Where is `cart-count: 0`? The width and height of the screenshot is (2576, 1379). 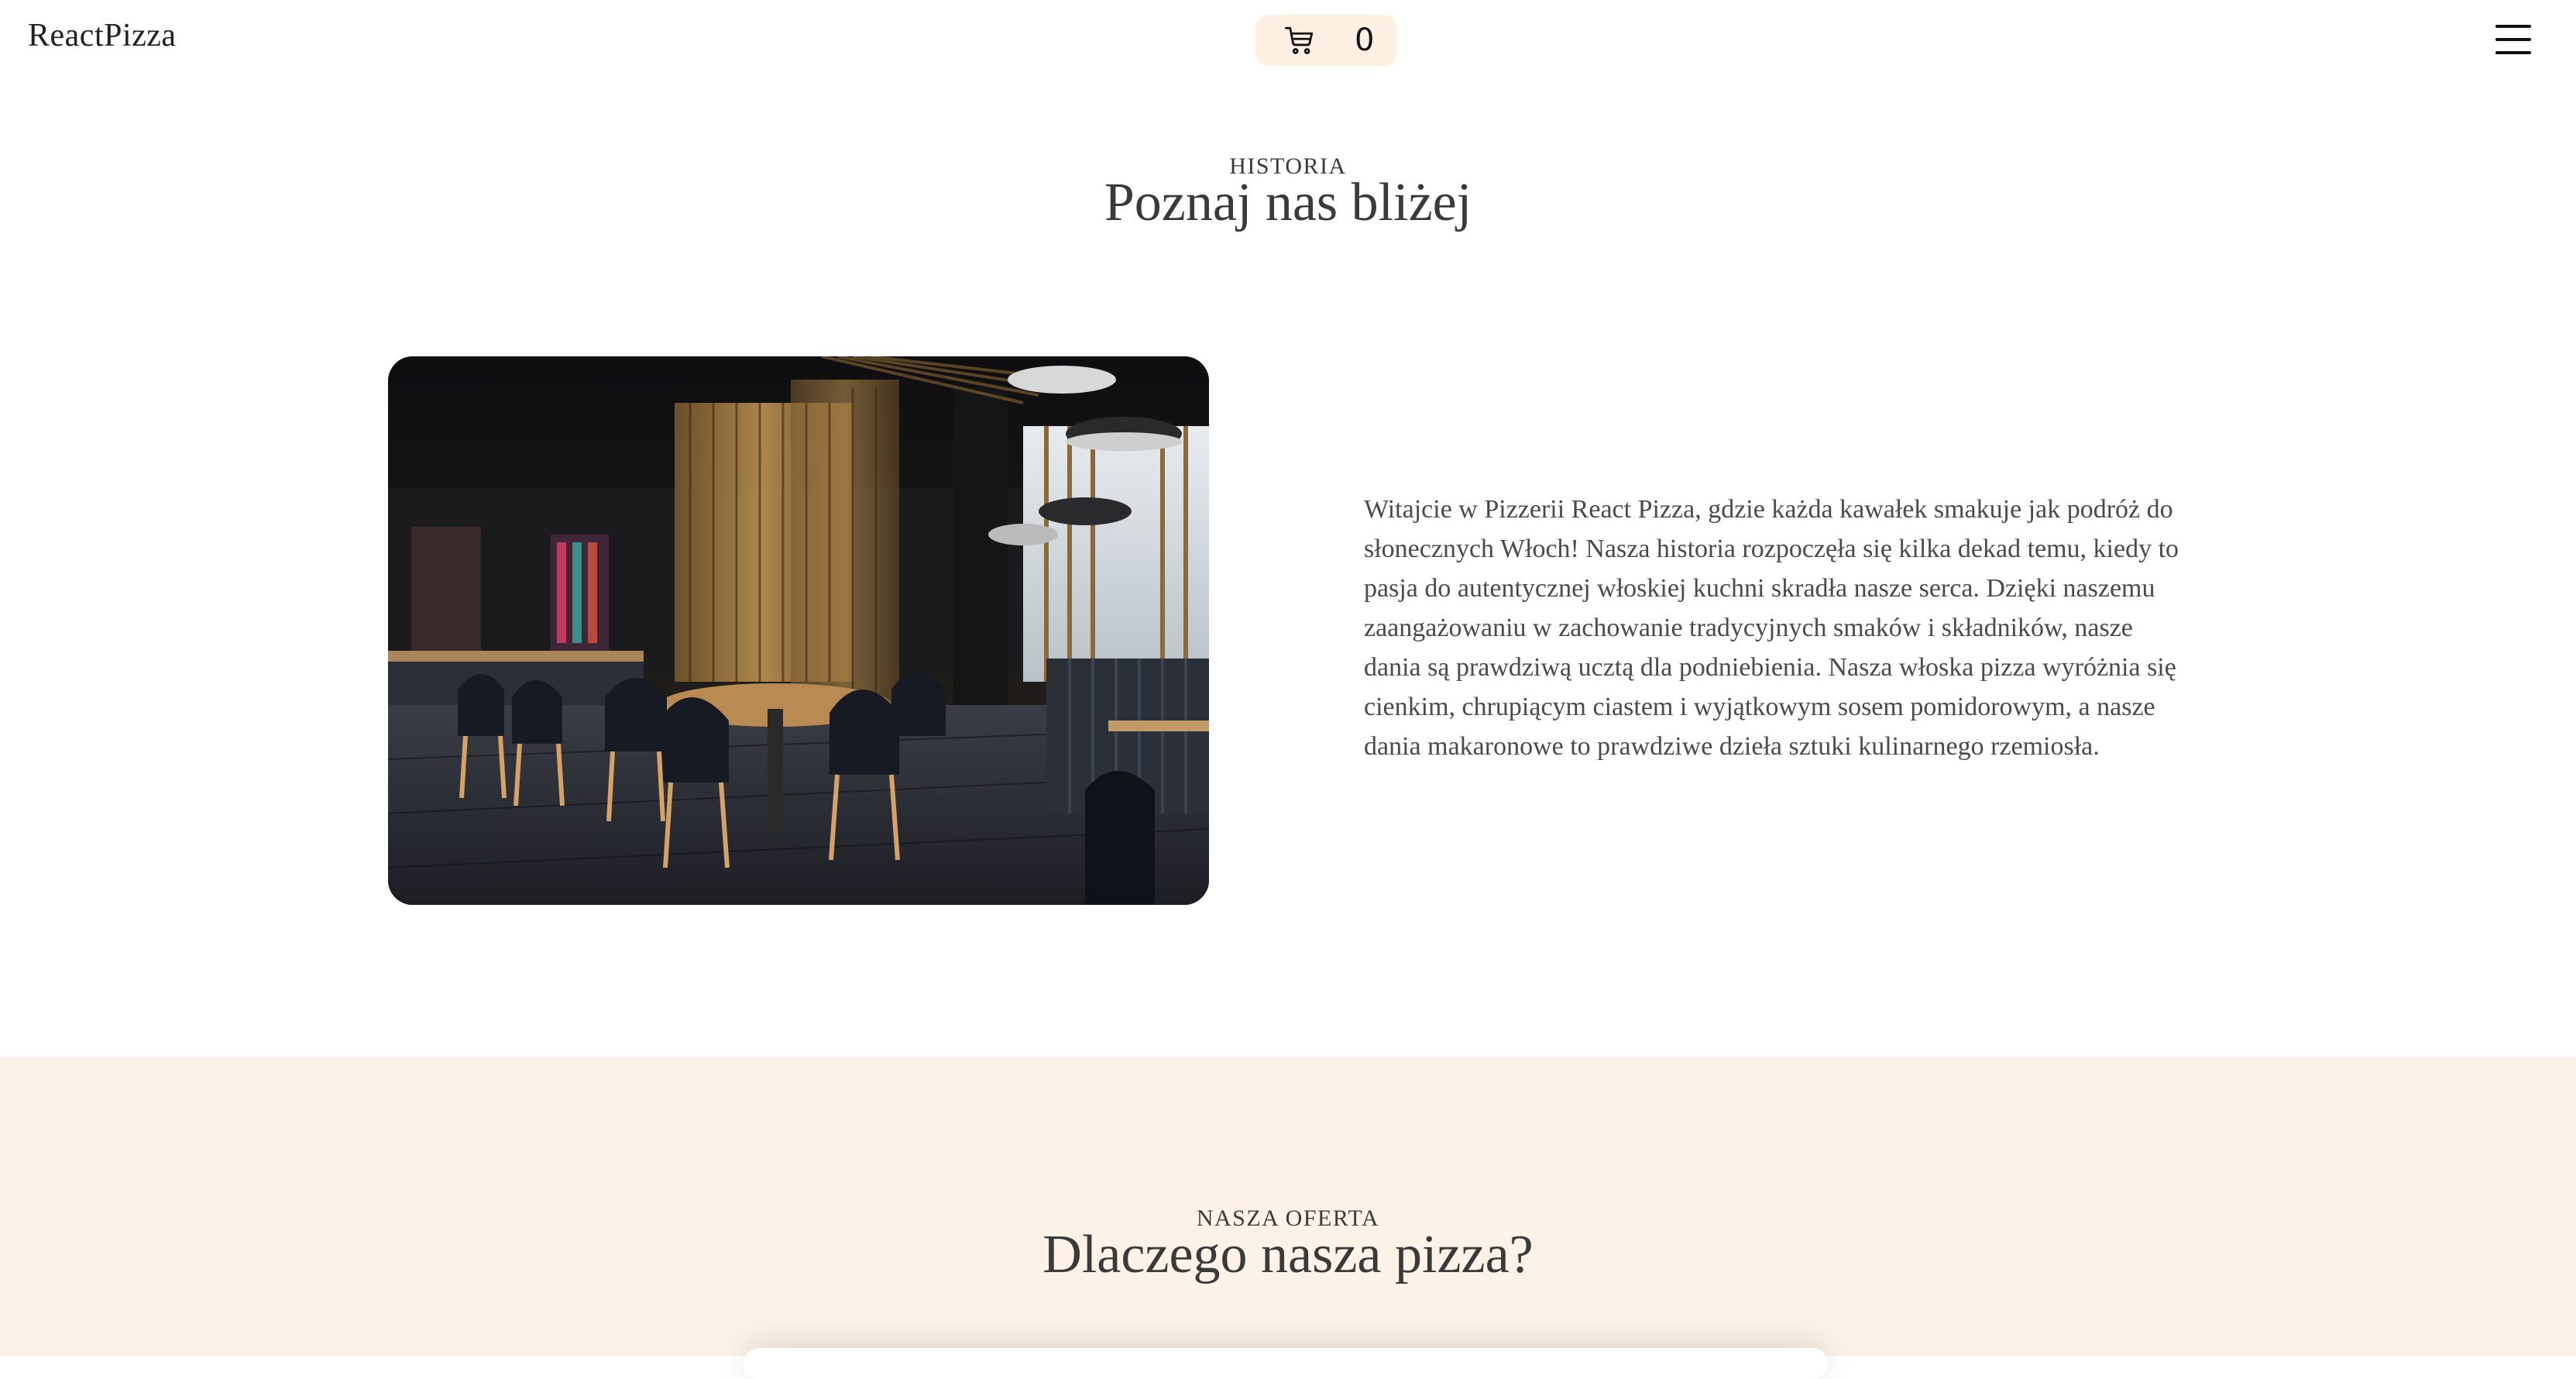 cart-count: 0 is located at coordinates (1365, 40).